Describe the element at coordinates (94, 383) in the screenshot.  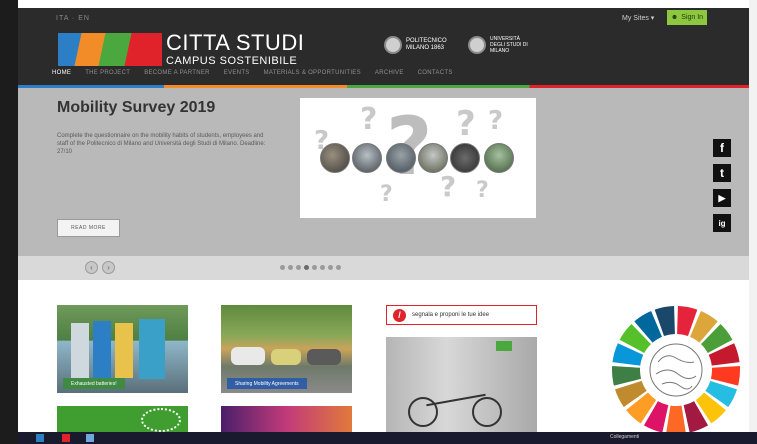
I see `tile-batteries-caption: Exhausted batteries!` at that location.